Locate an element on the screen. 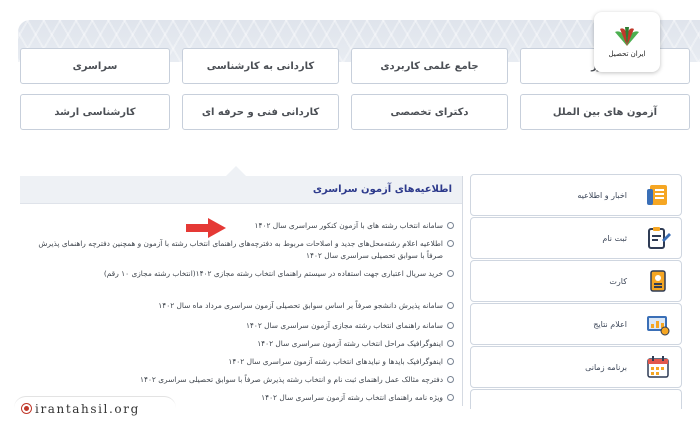  sidebar-item-schedule: برنامه زمانی is located at coordinates (576, 367).